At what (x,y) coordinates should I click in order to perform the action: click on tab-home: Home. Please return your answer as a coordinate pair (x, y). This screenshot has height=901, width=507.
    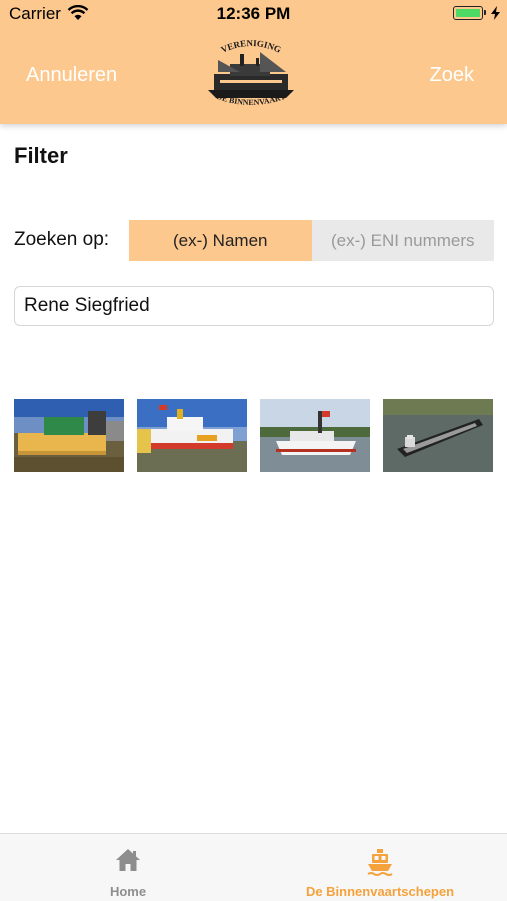
    Looking at the image, I should click on (128, 867).